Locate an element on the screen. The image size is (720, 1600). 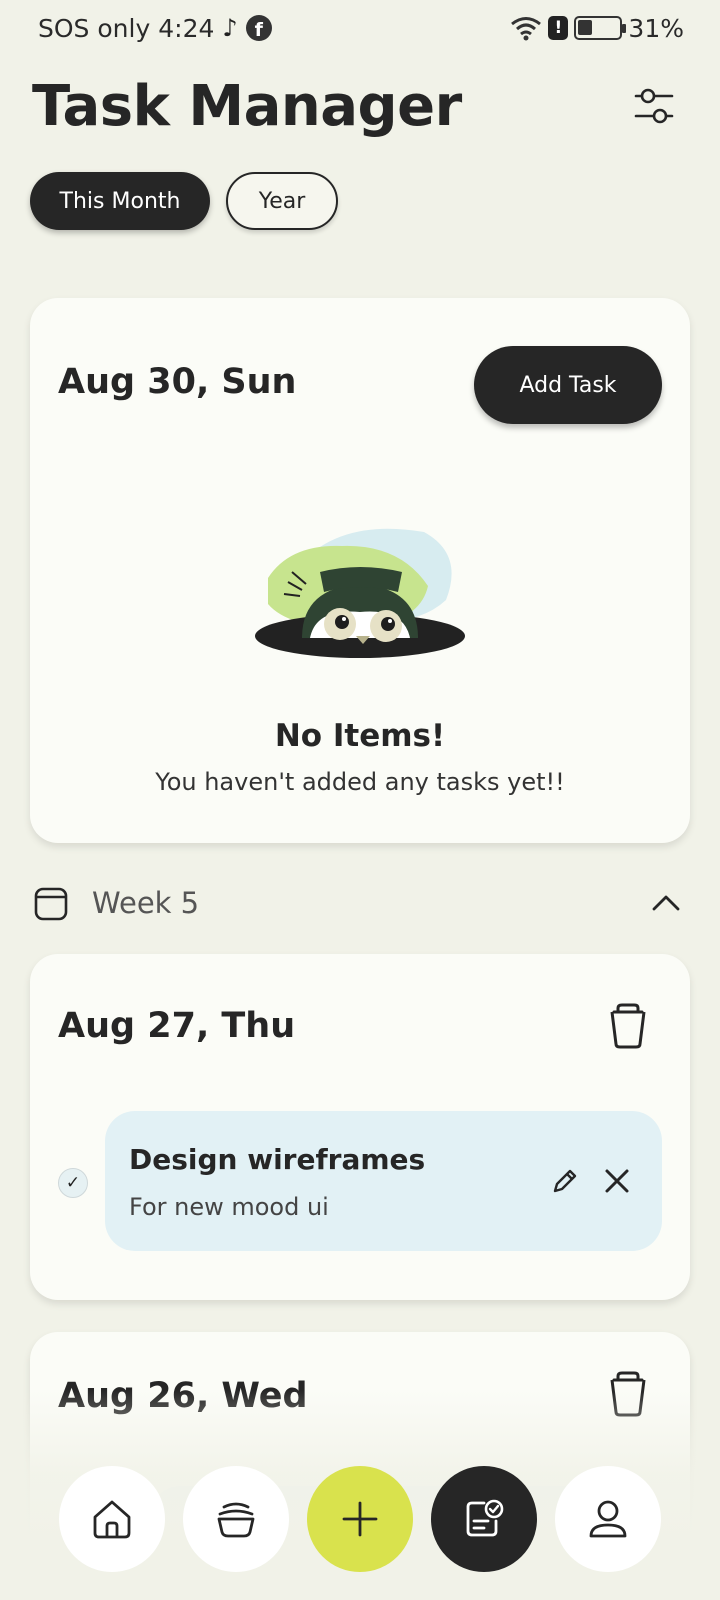
nav-bowl-button is located at coordinates (236, 1519).